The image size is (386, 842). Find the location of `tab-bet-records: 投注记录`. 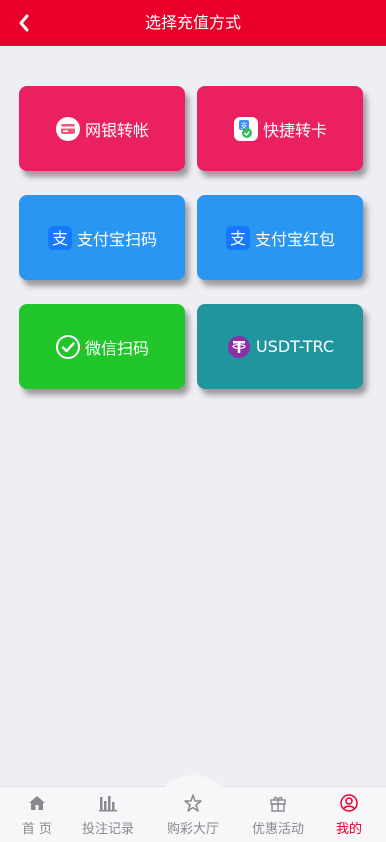

tab-bet-records: 投注记录 is located at coordinates (108, 815).